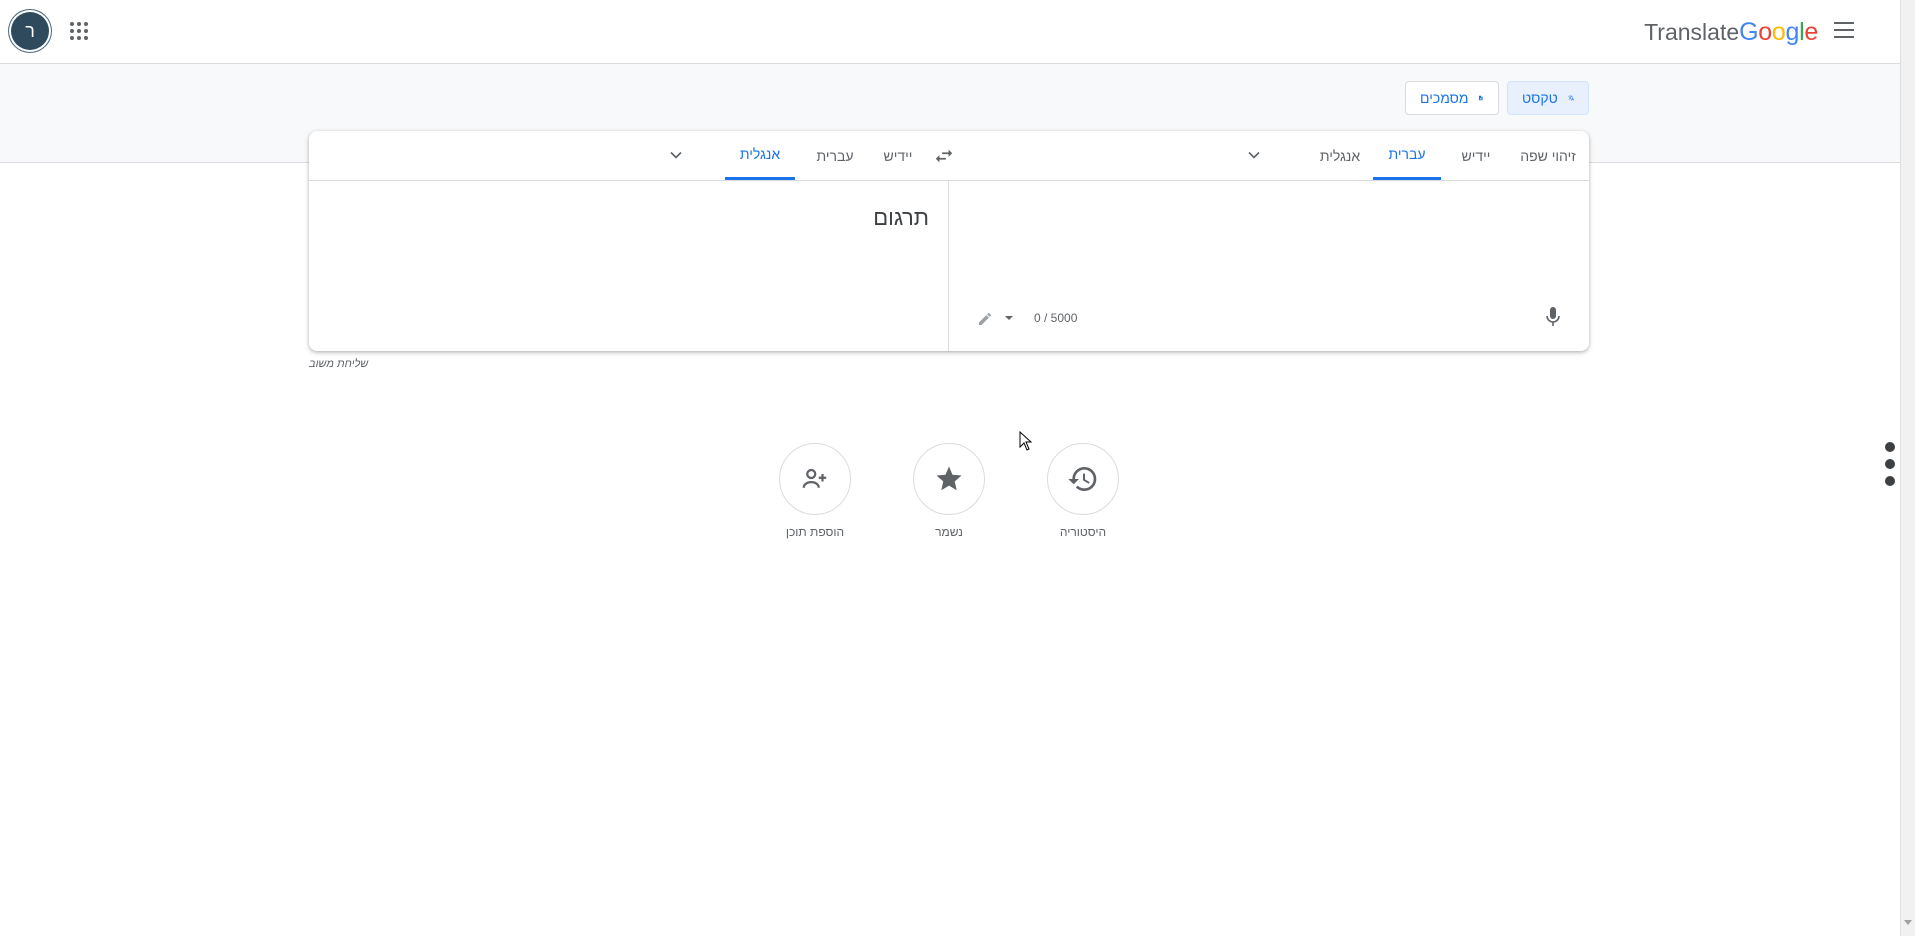 Image resolution: width=1915 pixels, height=936 pixels. I want to click on history-icon, so click(1082, 479).